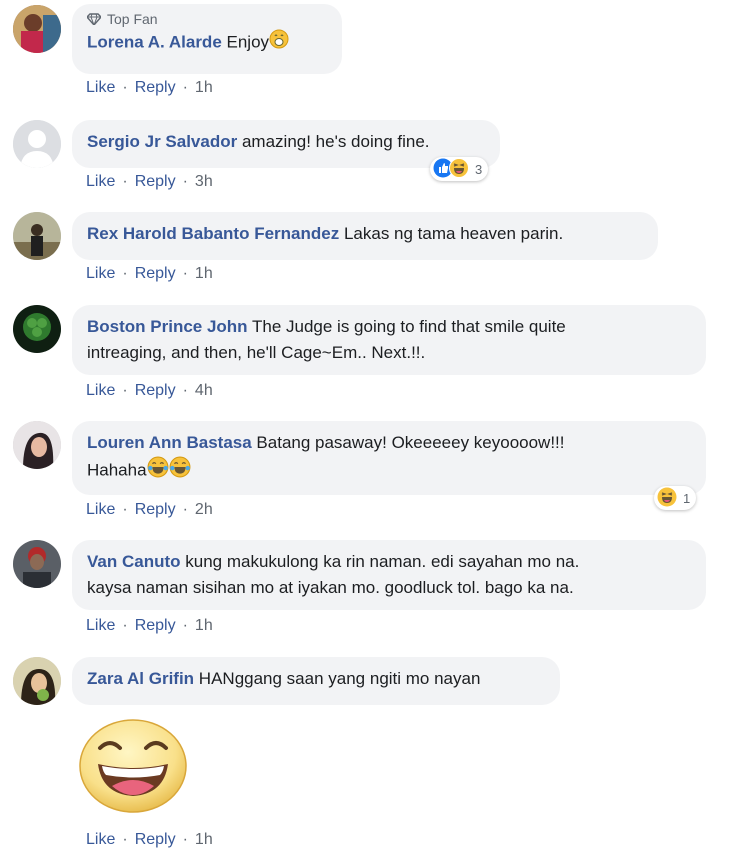 The image size is (750, 864). I want to click on commenter-name: Louren Ann Bastasa, so click(169, 442).